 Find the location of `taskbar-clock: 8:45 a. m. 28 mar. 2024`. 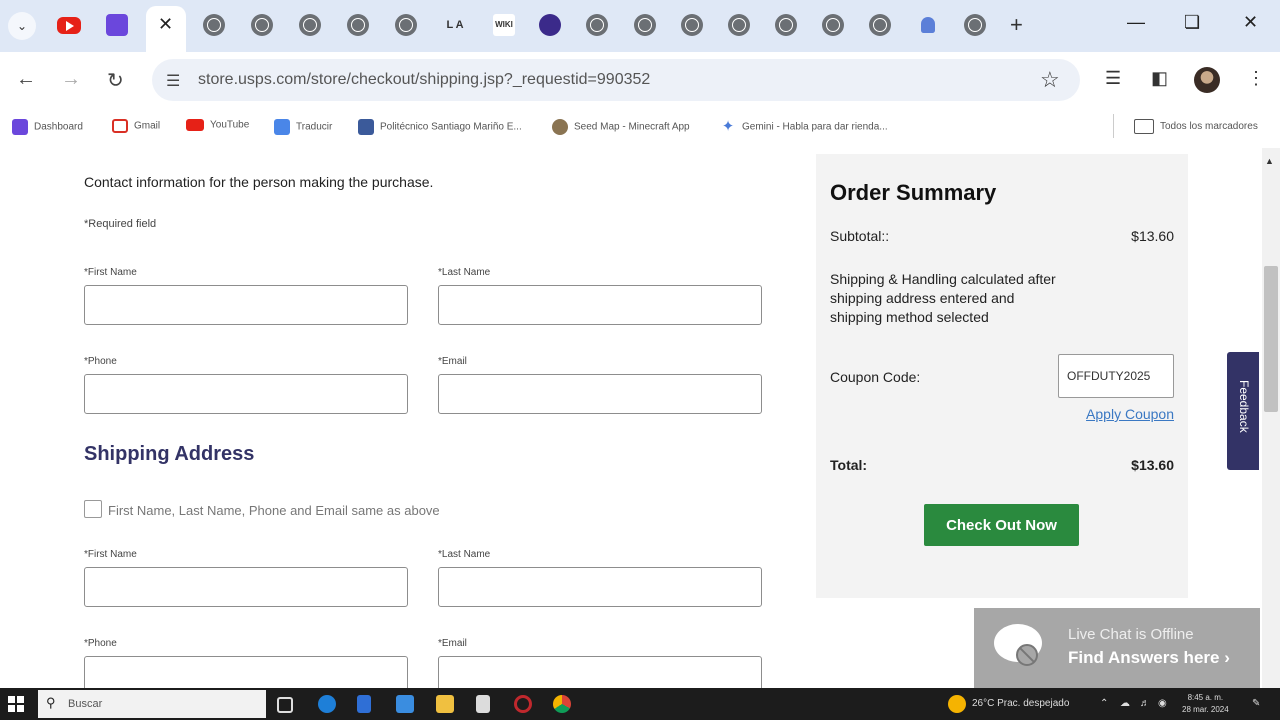

taskbar-clock: 8:45 a. m. 28 mar. 2024 is located at coordinates (1205, 704).